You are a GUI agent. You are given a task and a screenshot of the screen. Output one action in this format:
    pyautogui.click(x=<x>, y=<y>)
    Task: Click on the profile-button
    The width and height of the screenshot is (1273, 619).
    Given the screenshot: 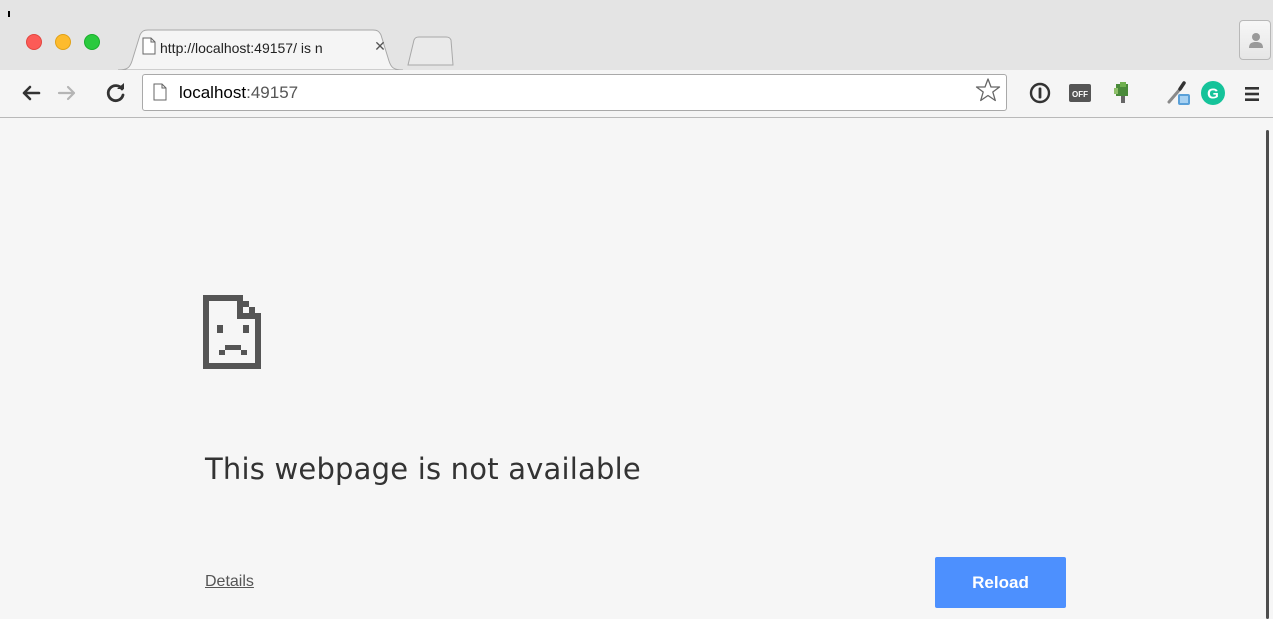 What is the action you would take?
    pyautogui.click(x=1255, y=40)
    